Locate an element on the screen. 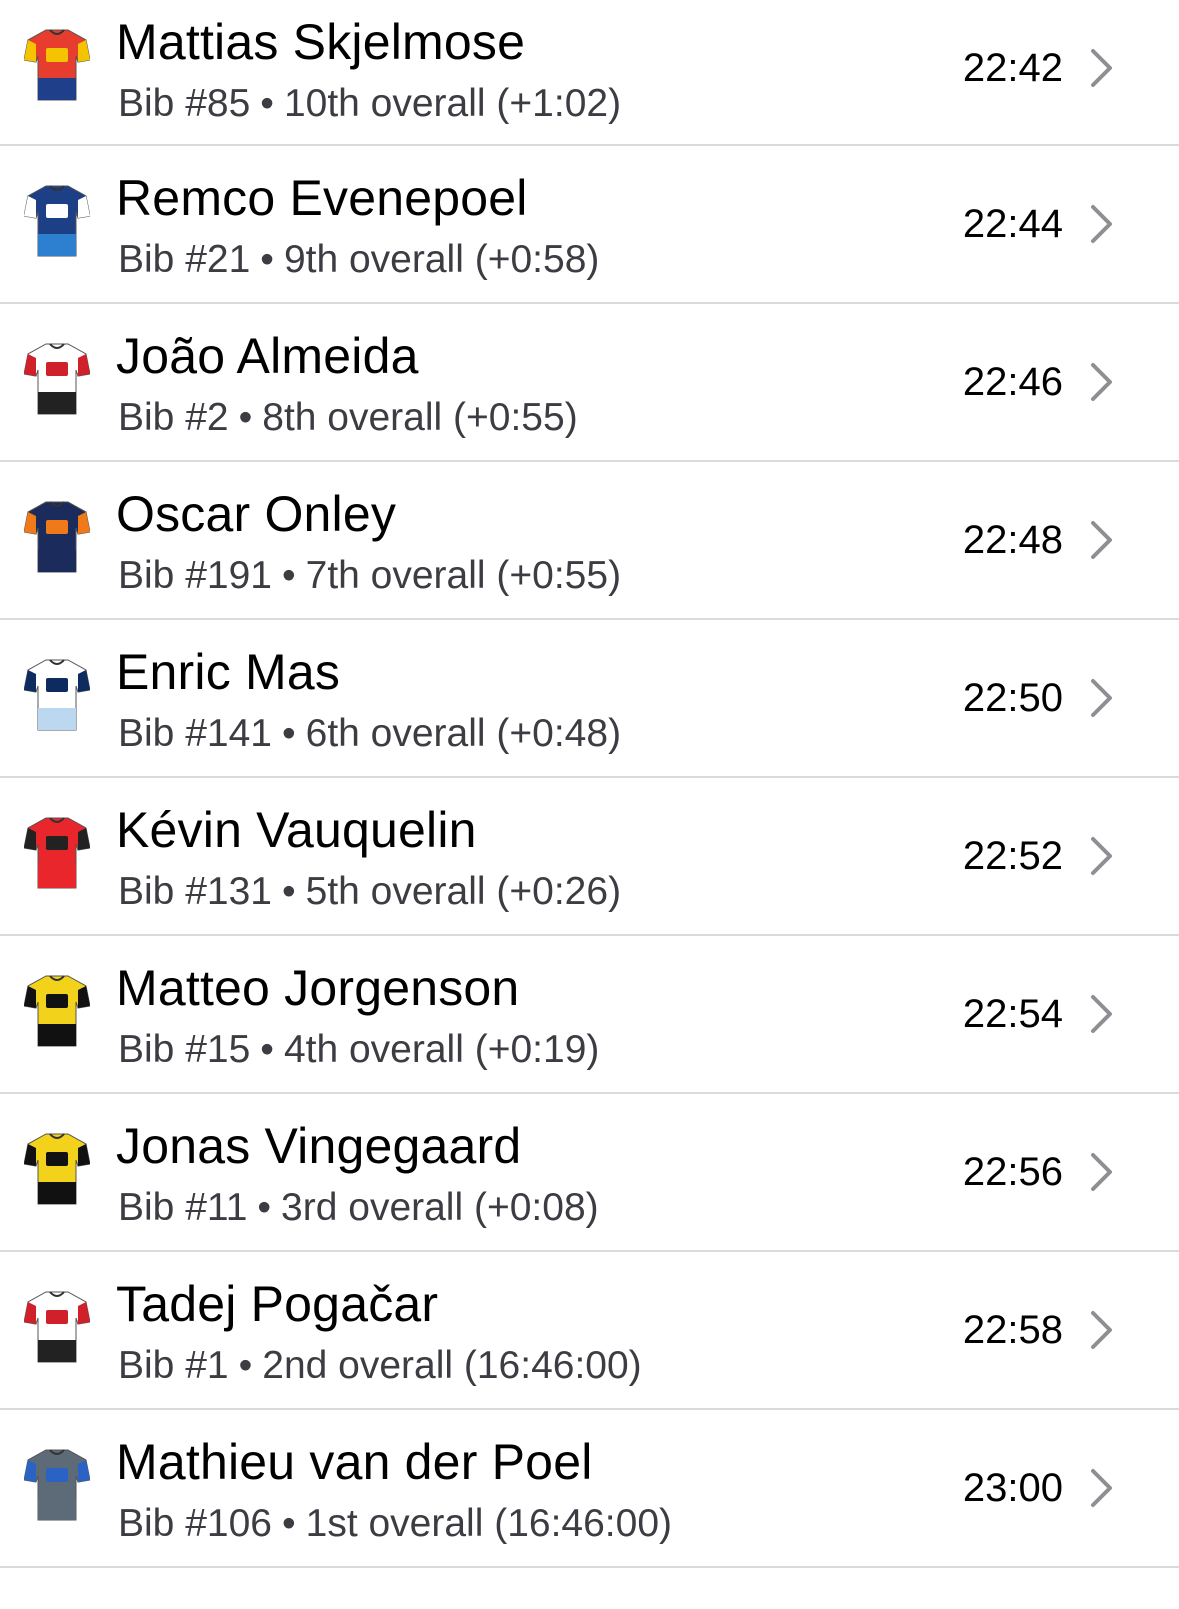  rider-name: Mattias Skjelmose is located at coordinates (321, 42).